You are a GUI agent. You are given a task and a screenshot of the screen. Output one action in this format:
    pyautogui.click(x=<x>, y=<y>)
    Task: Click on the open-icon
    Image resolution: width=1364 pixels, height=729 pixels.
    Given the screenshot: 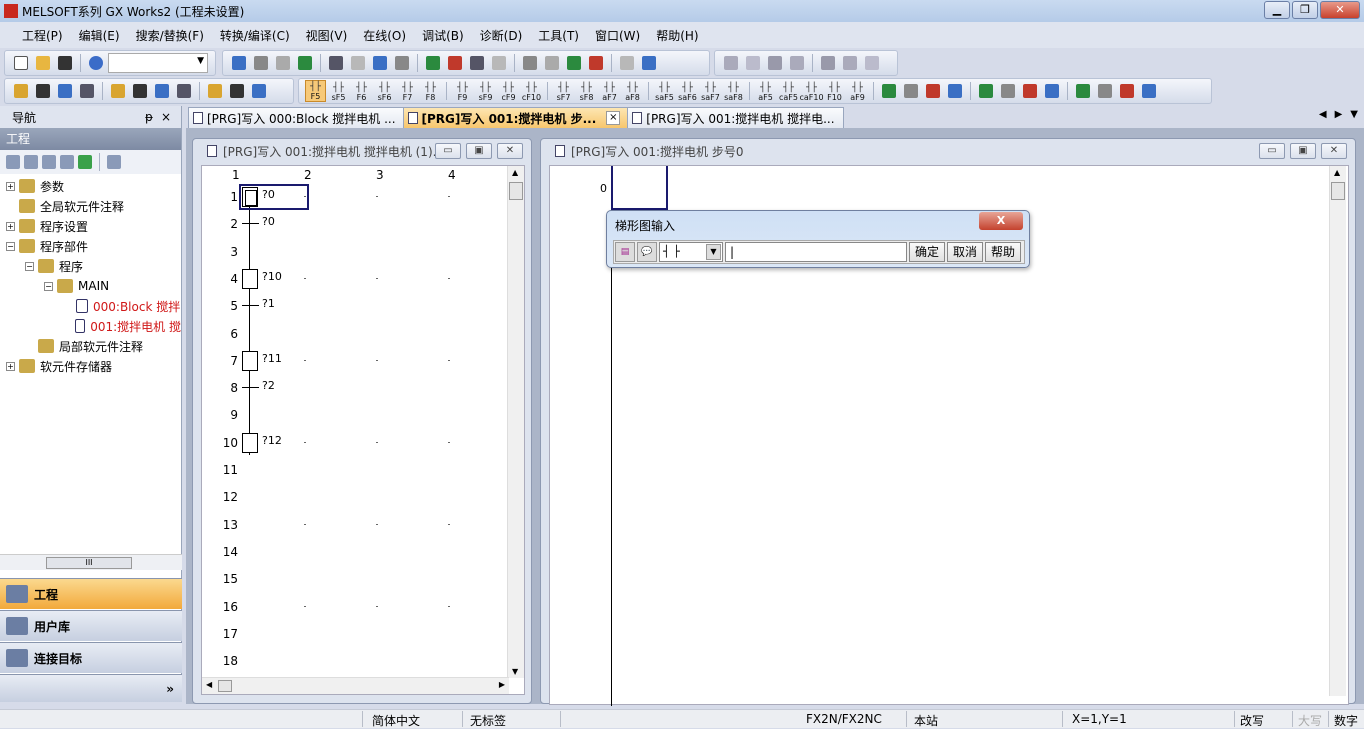 What is the action you would take?
    pyautogui.click(x=43, y=63)
    